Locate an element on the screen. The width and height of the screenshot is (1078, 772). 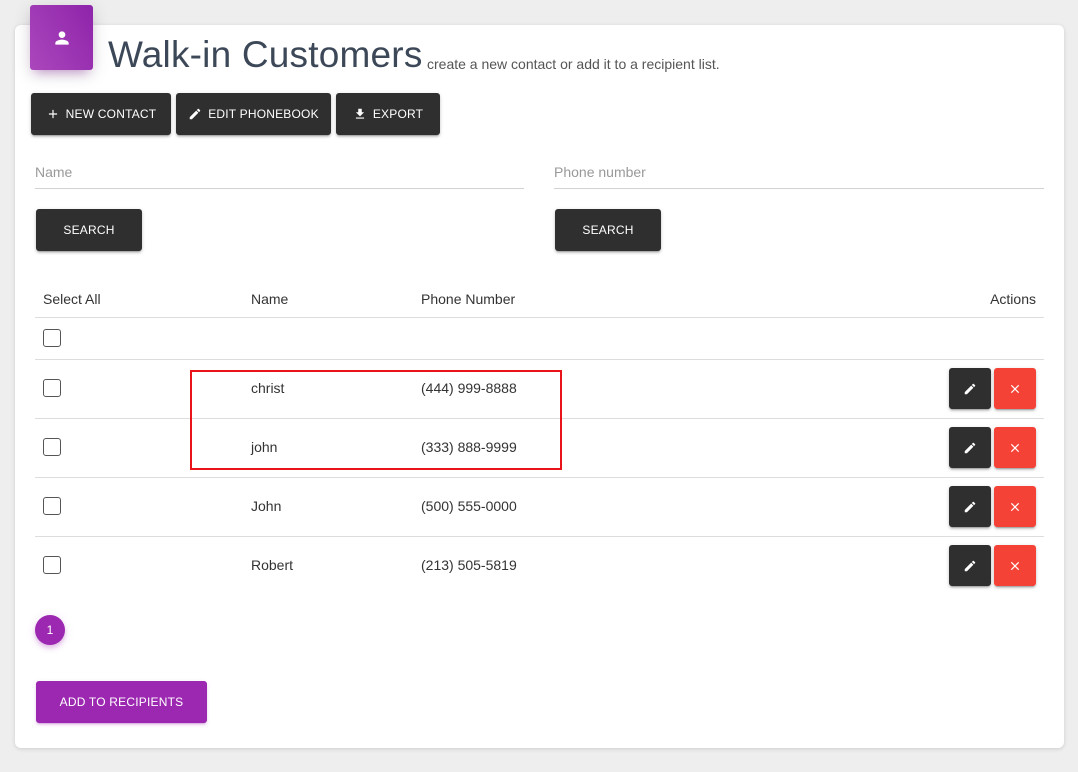
phone-search-button-label: SEARCH is located at coordinates (608, 230).